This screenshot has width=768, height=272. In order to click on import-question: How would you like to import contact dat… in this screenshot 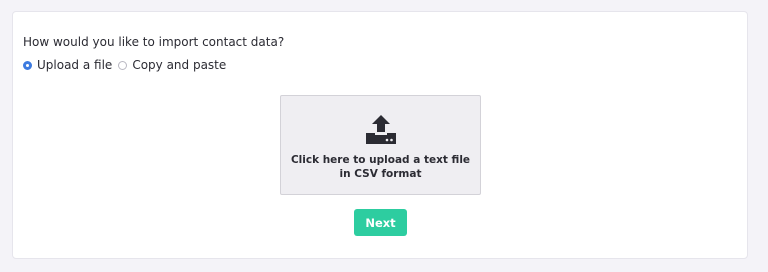, I will do `click(154, 42)`.